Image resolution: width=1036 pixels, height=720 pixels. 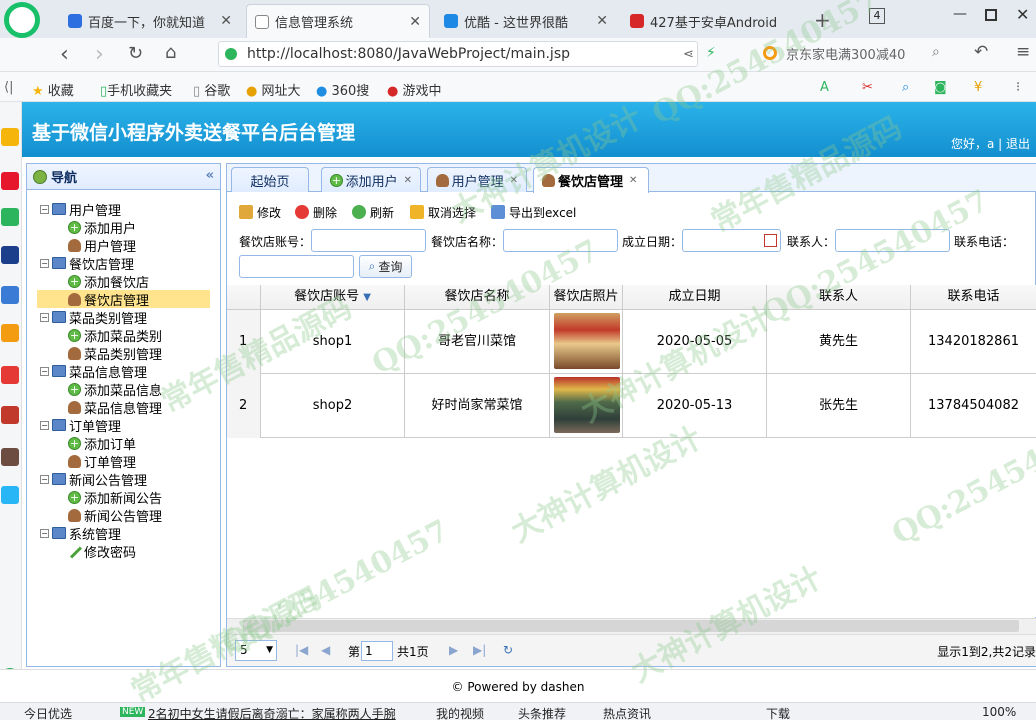 What do you see at coordinates (102, 245) in the screenshot?
I see `nav-item: 用户管理` at bounding box center [102, 245].